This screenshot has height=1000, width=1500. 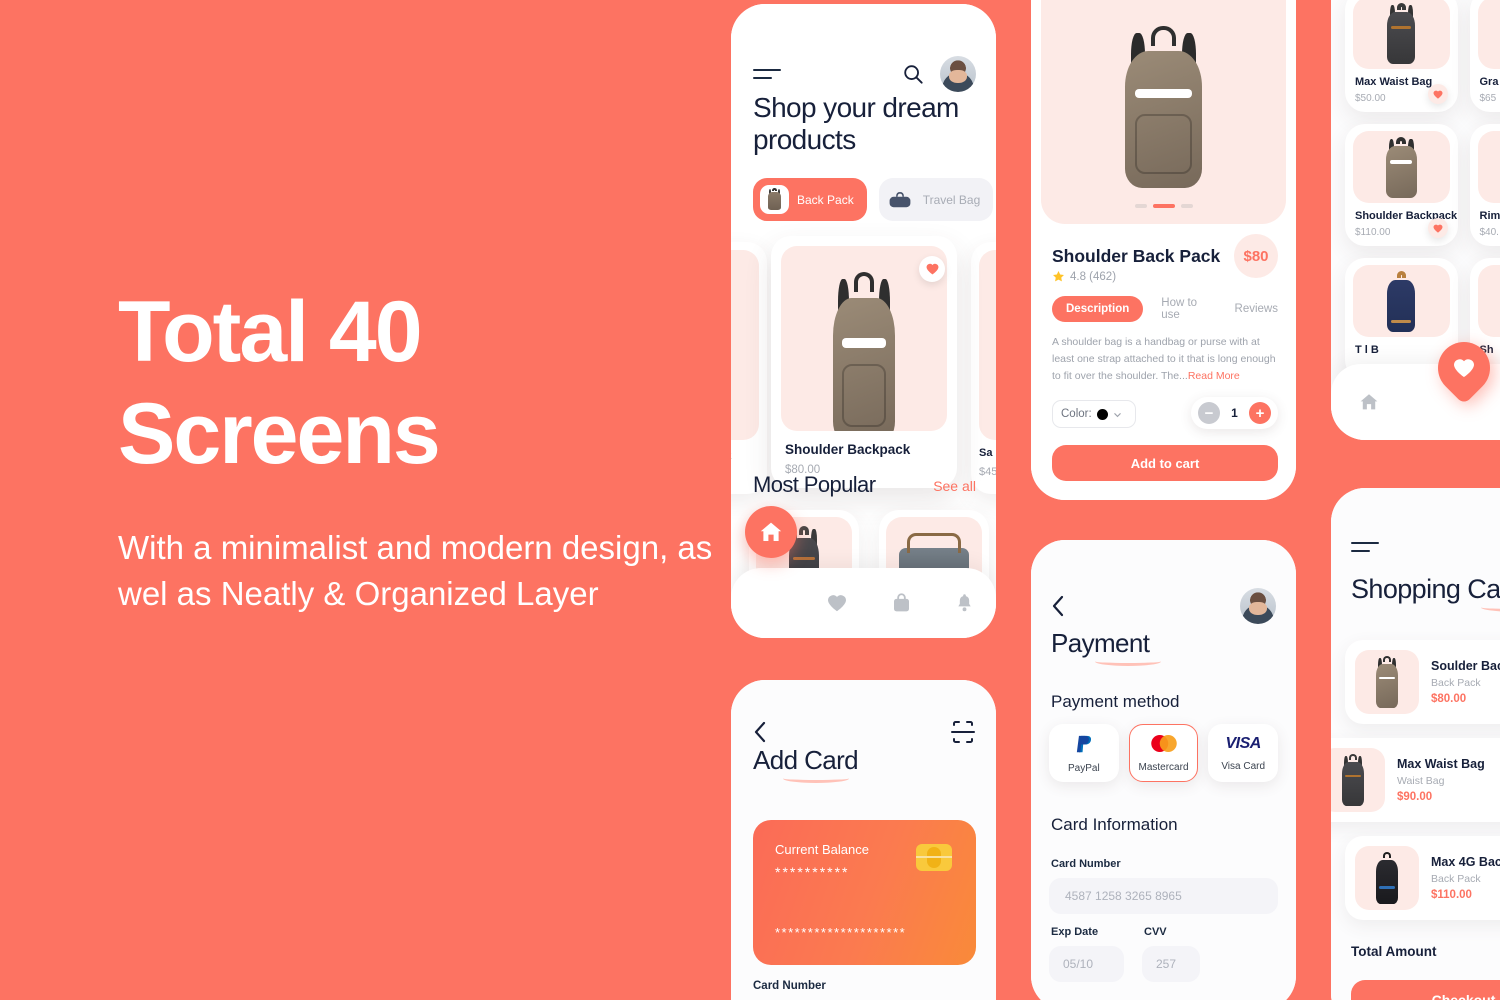 What do you see at coordinates (987, 472) in the screenshot?
I see `product-price: $45` at bounding box center [987, 472].